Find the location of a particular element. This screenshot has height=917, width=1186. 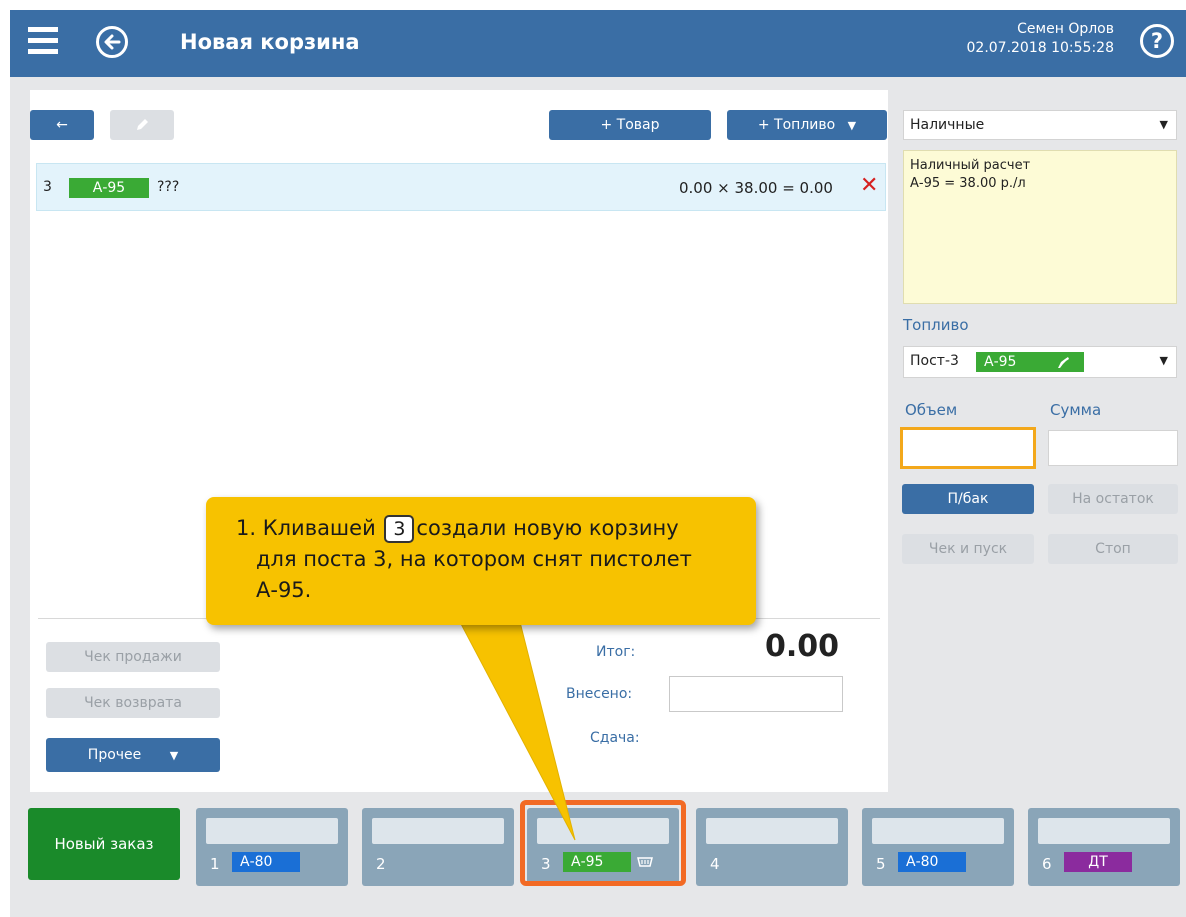

edit-button is located at coordinates (142, 125).